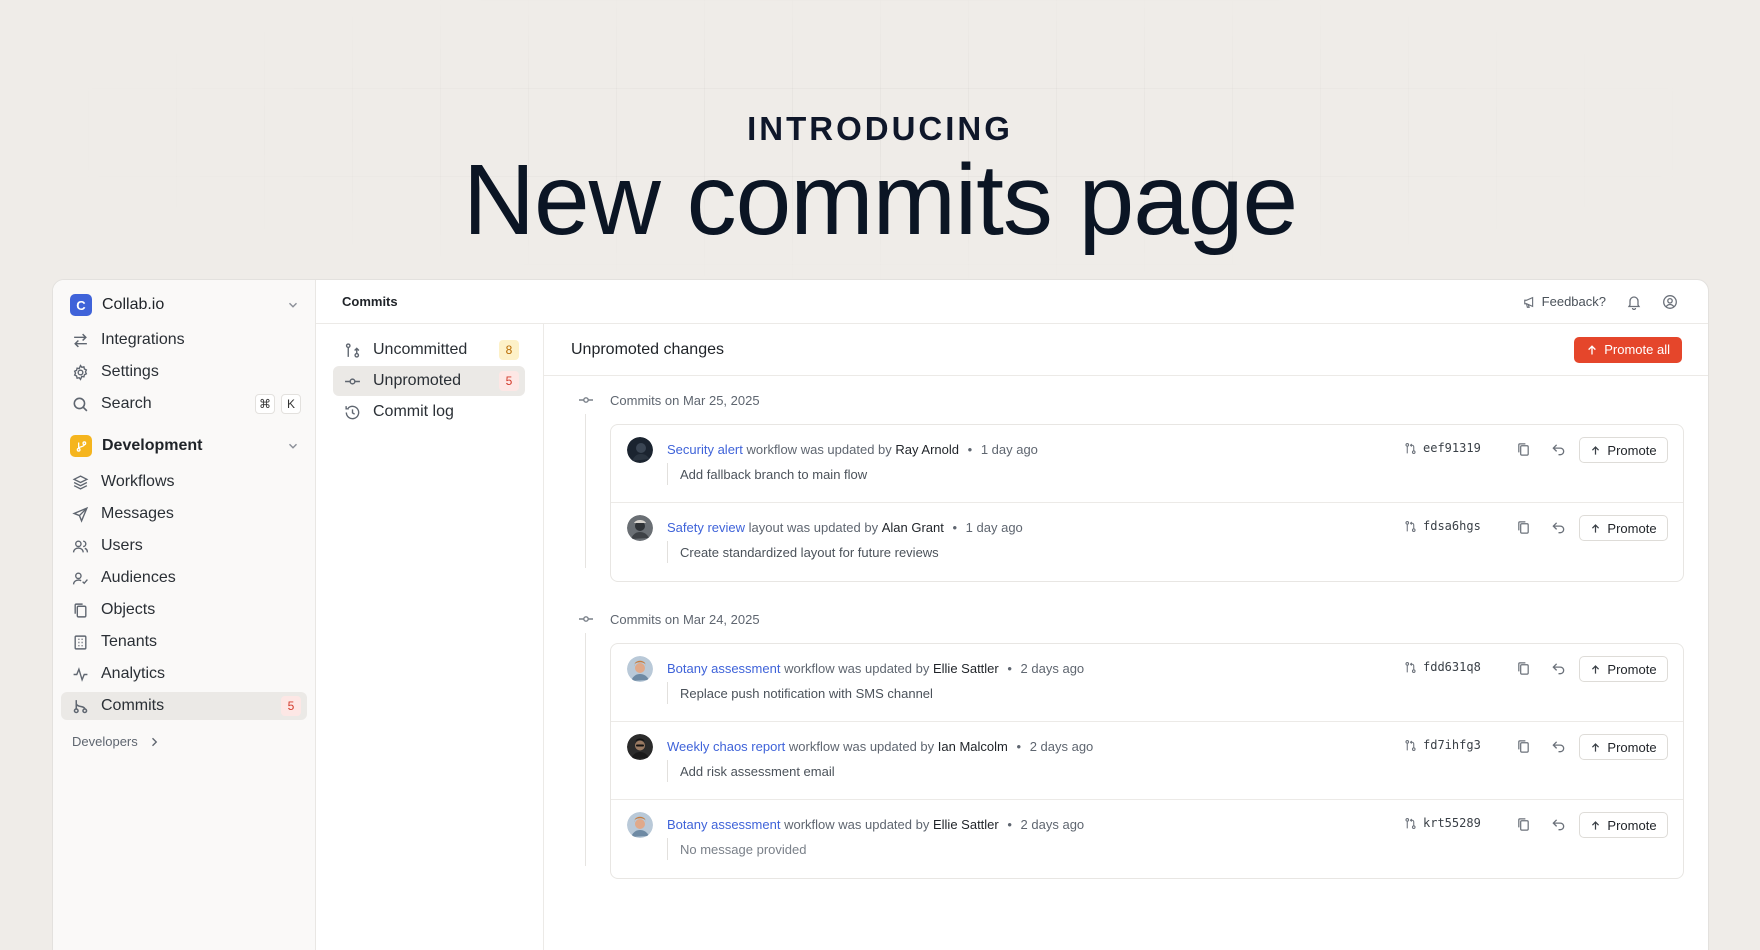 Image resolution: width=1760 pixels, height=950 pixels. Describe the element at coordinates (1573, 301) in the screenshot. I see `feedback-label: Feedback?` at that location.